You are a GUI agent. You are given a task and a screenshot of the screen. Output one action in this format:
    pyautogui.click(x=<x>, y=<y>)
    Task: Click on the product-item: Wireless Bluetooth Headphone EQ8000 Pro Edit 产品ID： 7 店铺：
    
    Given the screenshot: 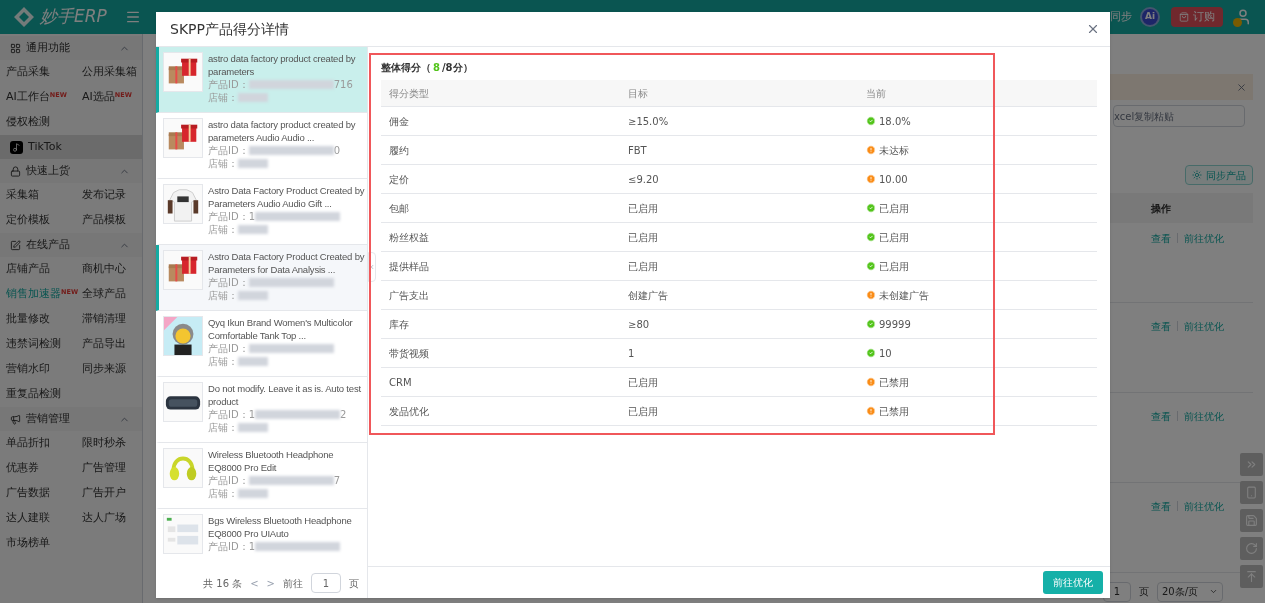 What is the action you would take?
    pyautogui.click(x=261, y=476)
    